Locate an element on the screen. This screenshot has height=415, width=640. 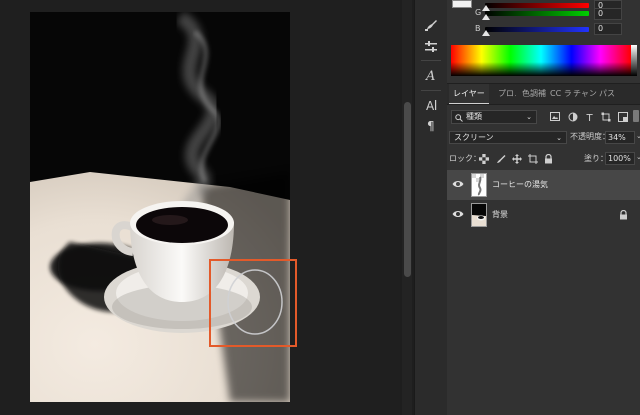
character-styles-icon: A is located at coordinates (431, 105).